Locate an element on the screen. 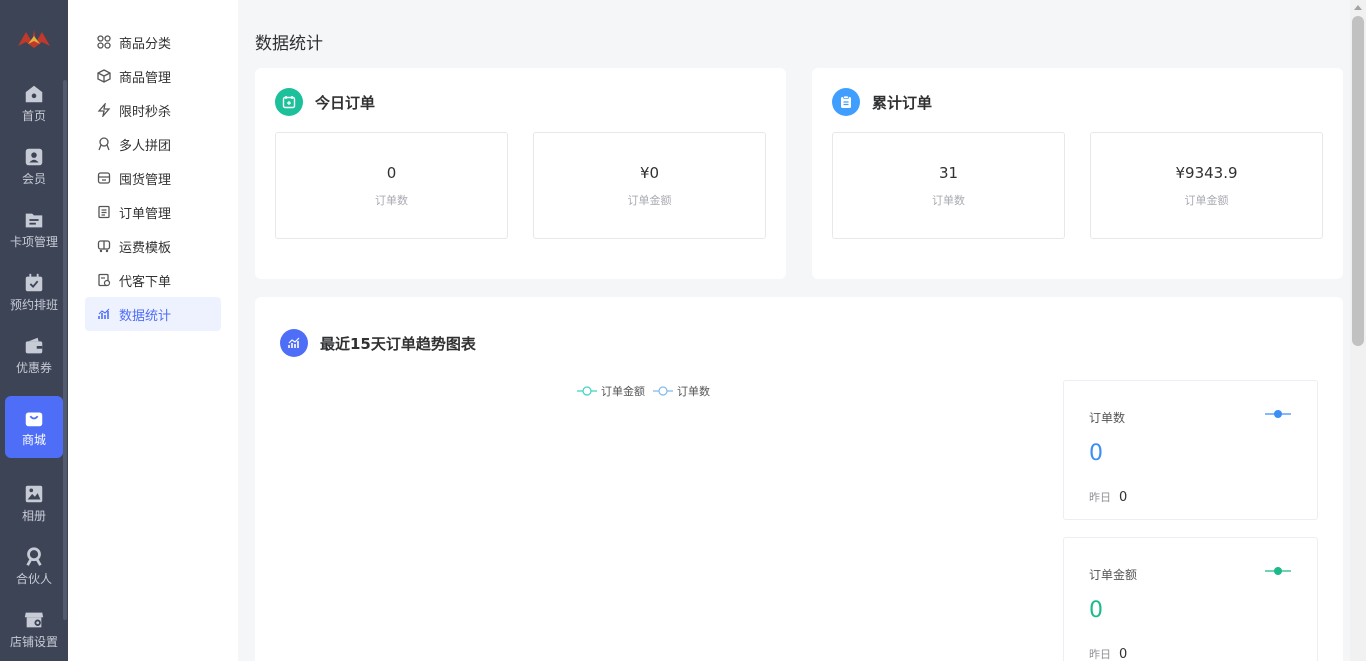 This screenshot has height=661, width=1366. trend-chart-header: 最近15天订单趋势图表 is located at coordinates (378, 343).